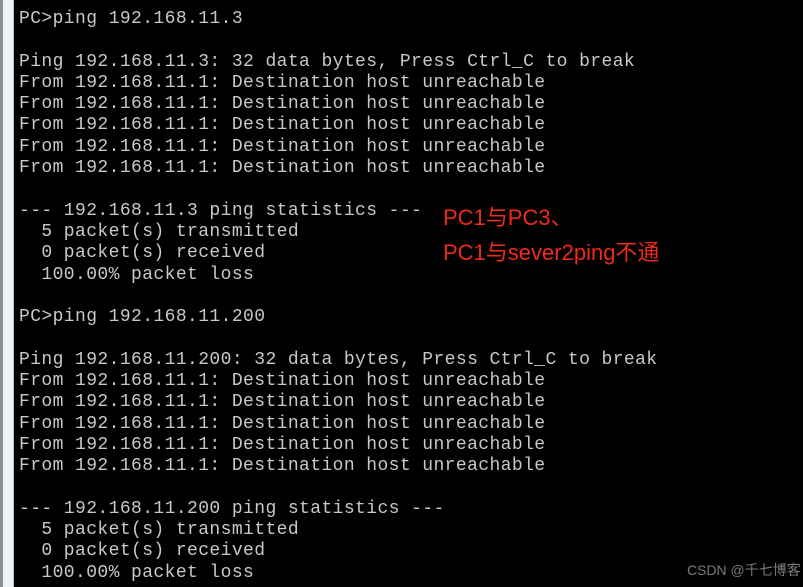 The width and height of the screenshot is (803, 587). I want to click on terminal-line: 5 packet(s) transmitted, so click(159, 530).